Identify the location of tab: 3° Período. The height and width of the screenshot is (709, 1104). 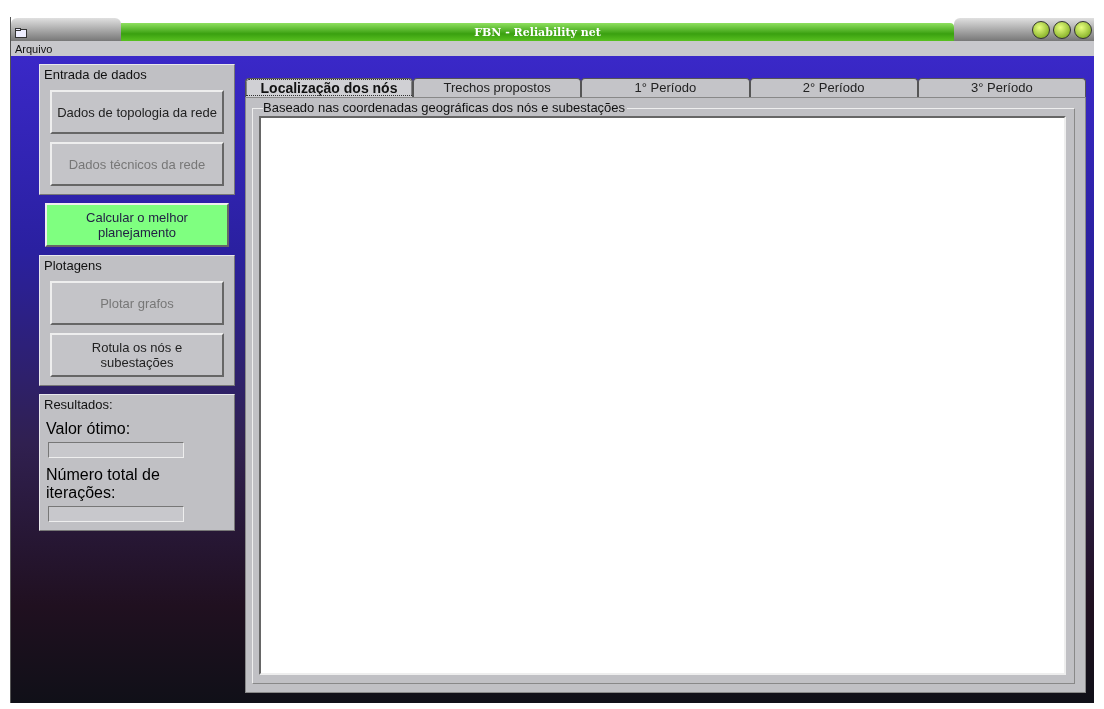
(1001, 87).